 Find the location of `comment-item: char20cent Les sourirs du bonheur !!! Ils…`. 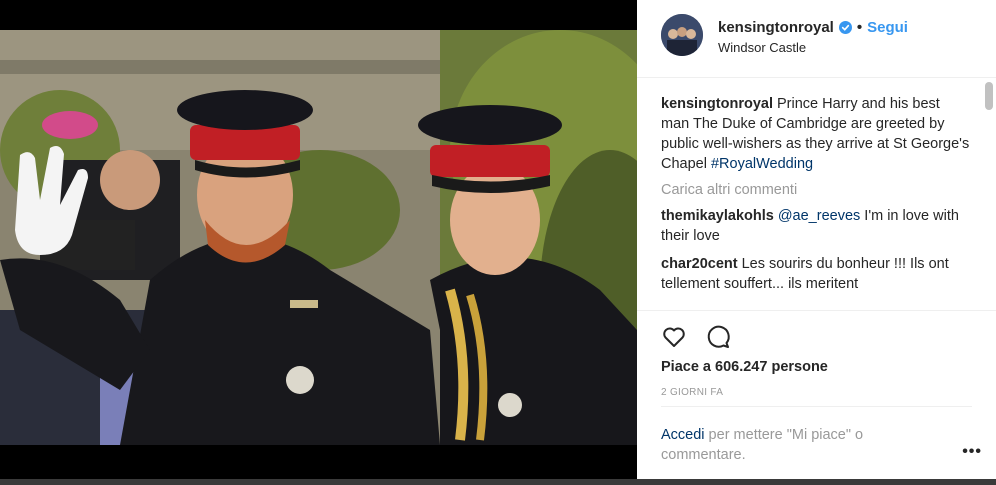

comment-item: char20cent Les sourirs du bonheur !!! Ils… is located at coordinates (816, 274).